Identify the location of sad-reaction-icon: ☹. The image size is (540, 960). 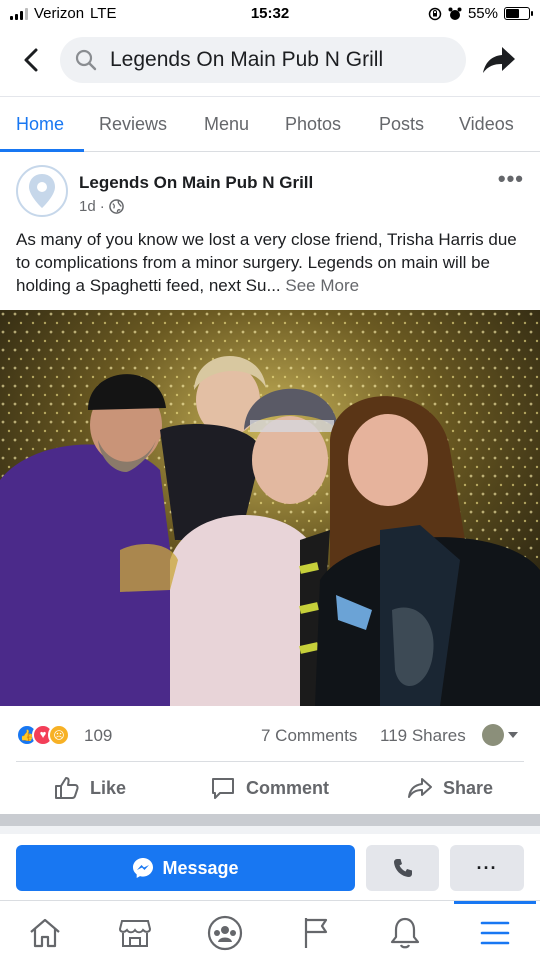
(59, 735).